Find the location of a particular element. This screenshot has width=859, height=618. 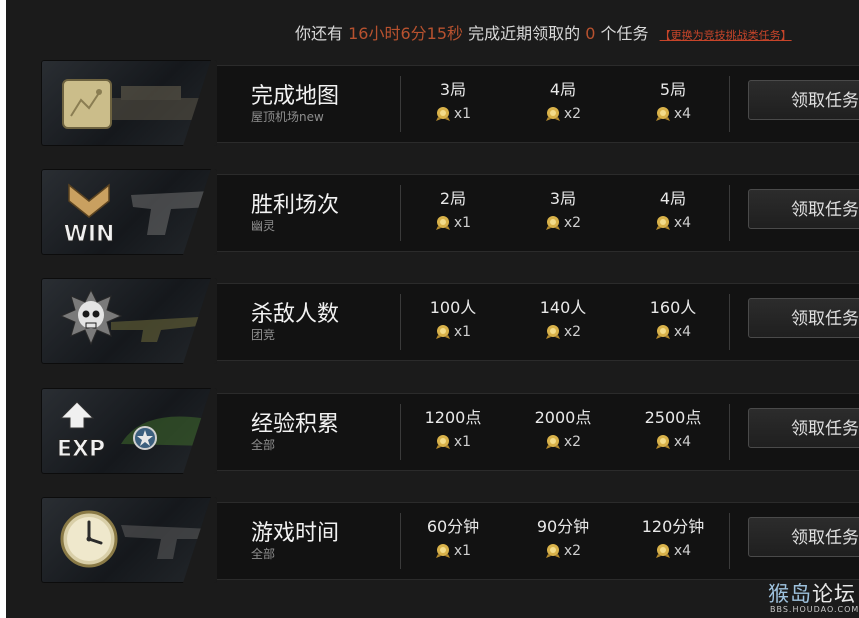

clock-icon is located at coordinates (89, 539).